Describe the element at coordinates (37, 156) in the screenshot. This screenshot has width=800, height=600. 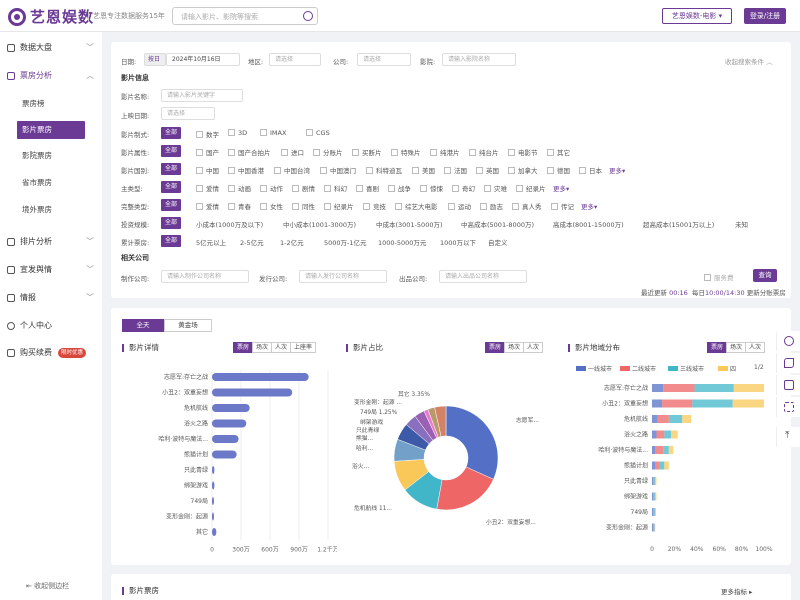
I see `sub-item-cinema: 影院票房` at that location.